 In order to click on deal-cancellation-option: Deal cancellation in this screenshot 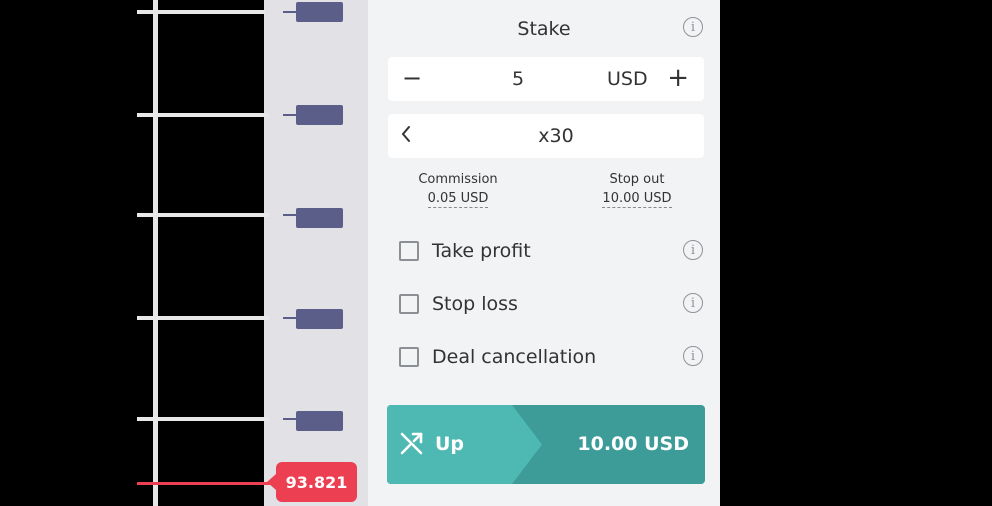, I will do `click(544, 358)`.